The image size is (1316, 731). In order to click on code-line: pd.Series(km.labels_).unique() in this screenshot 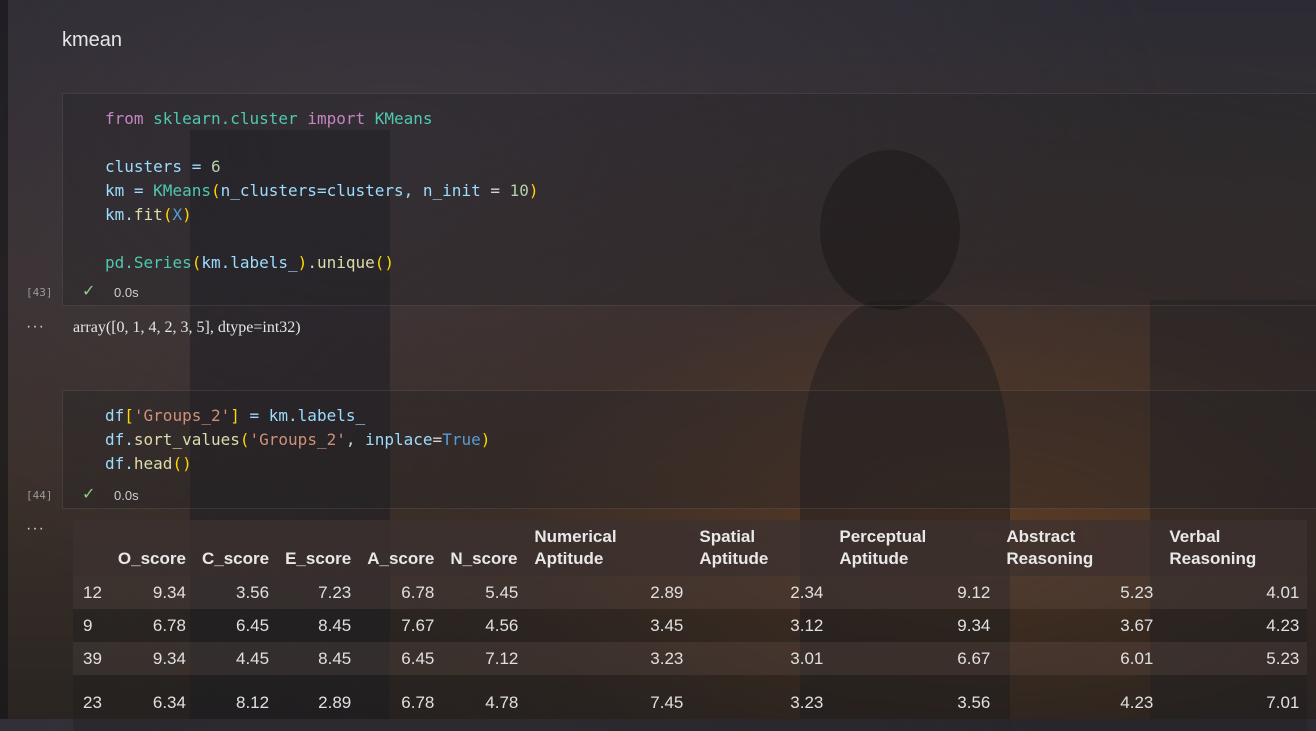, I will do `click(250, 262)`.